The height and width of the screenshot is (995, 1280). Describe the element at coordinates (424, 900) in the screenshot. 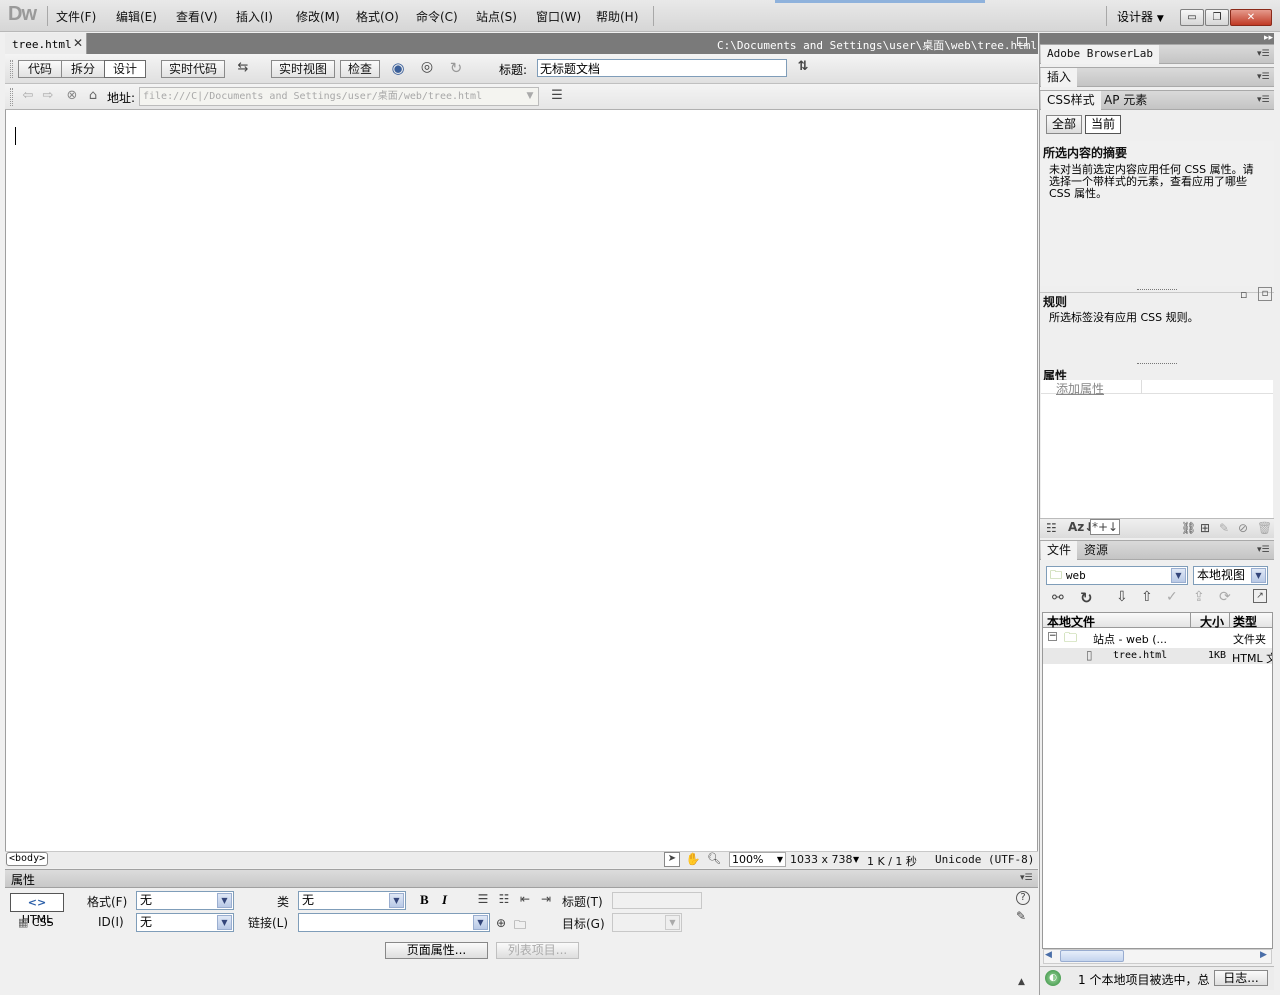

I see `bold-button: B` at that location.